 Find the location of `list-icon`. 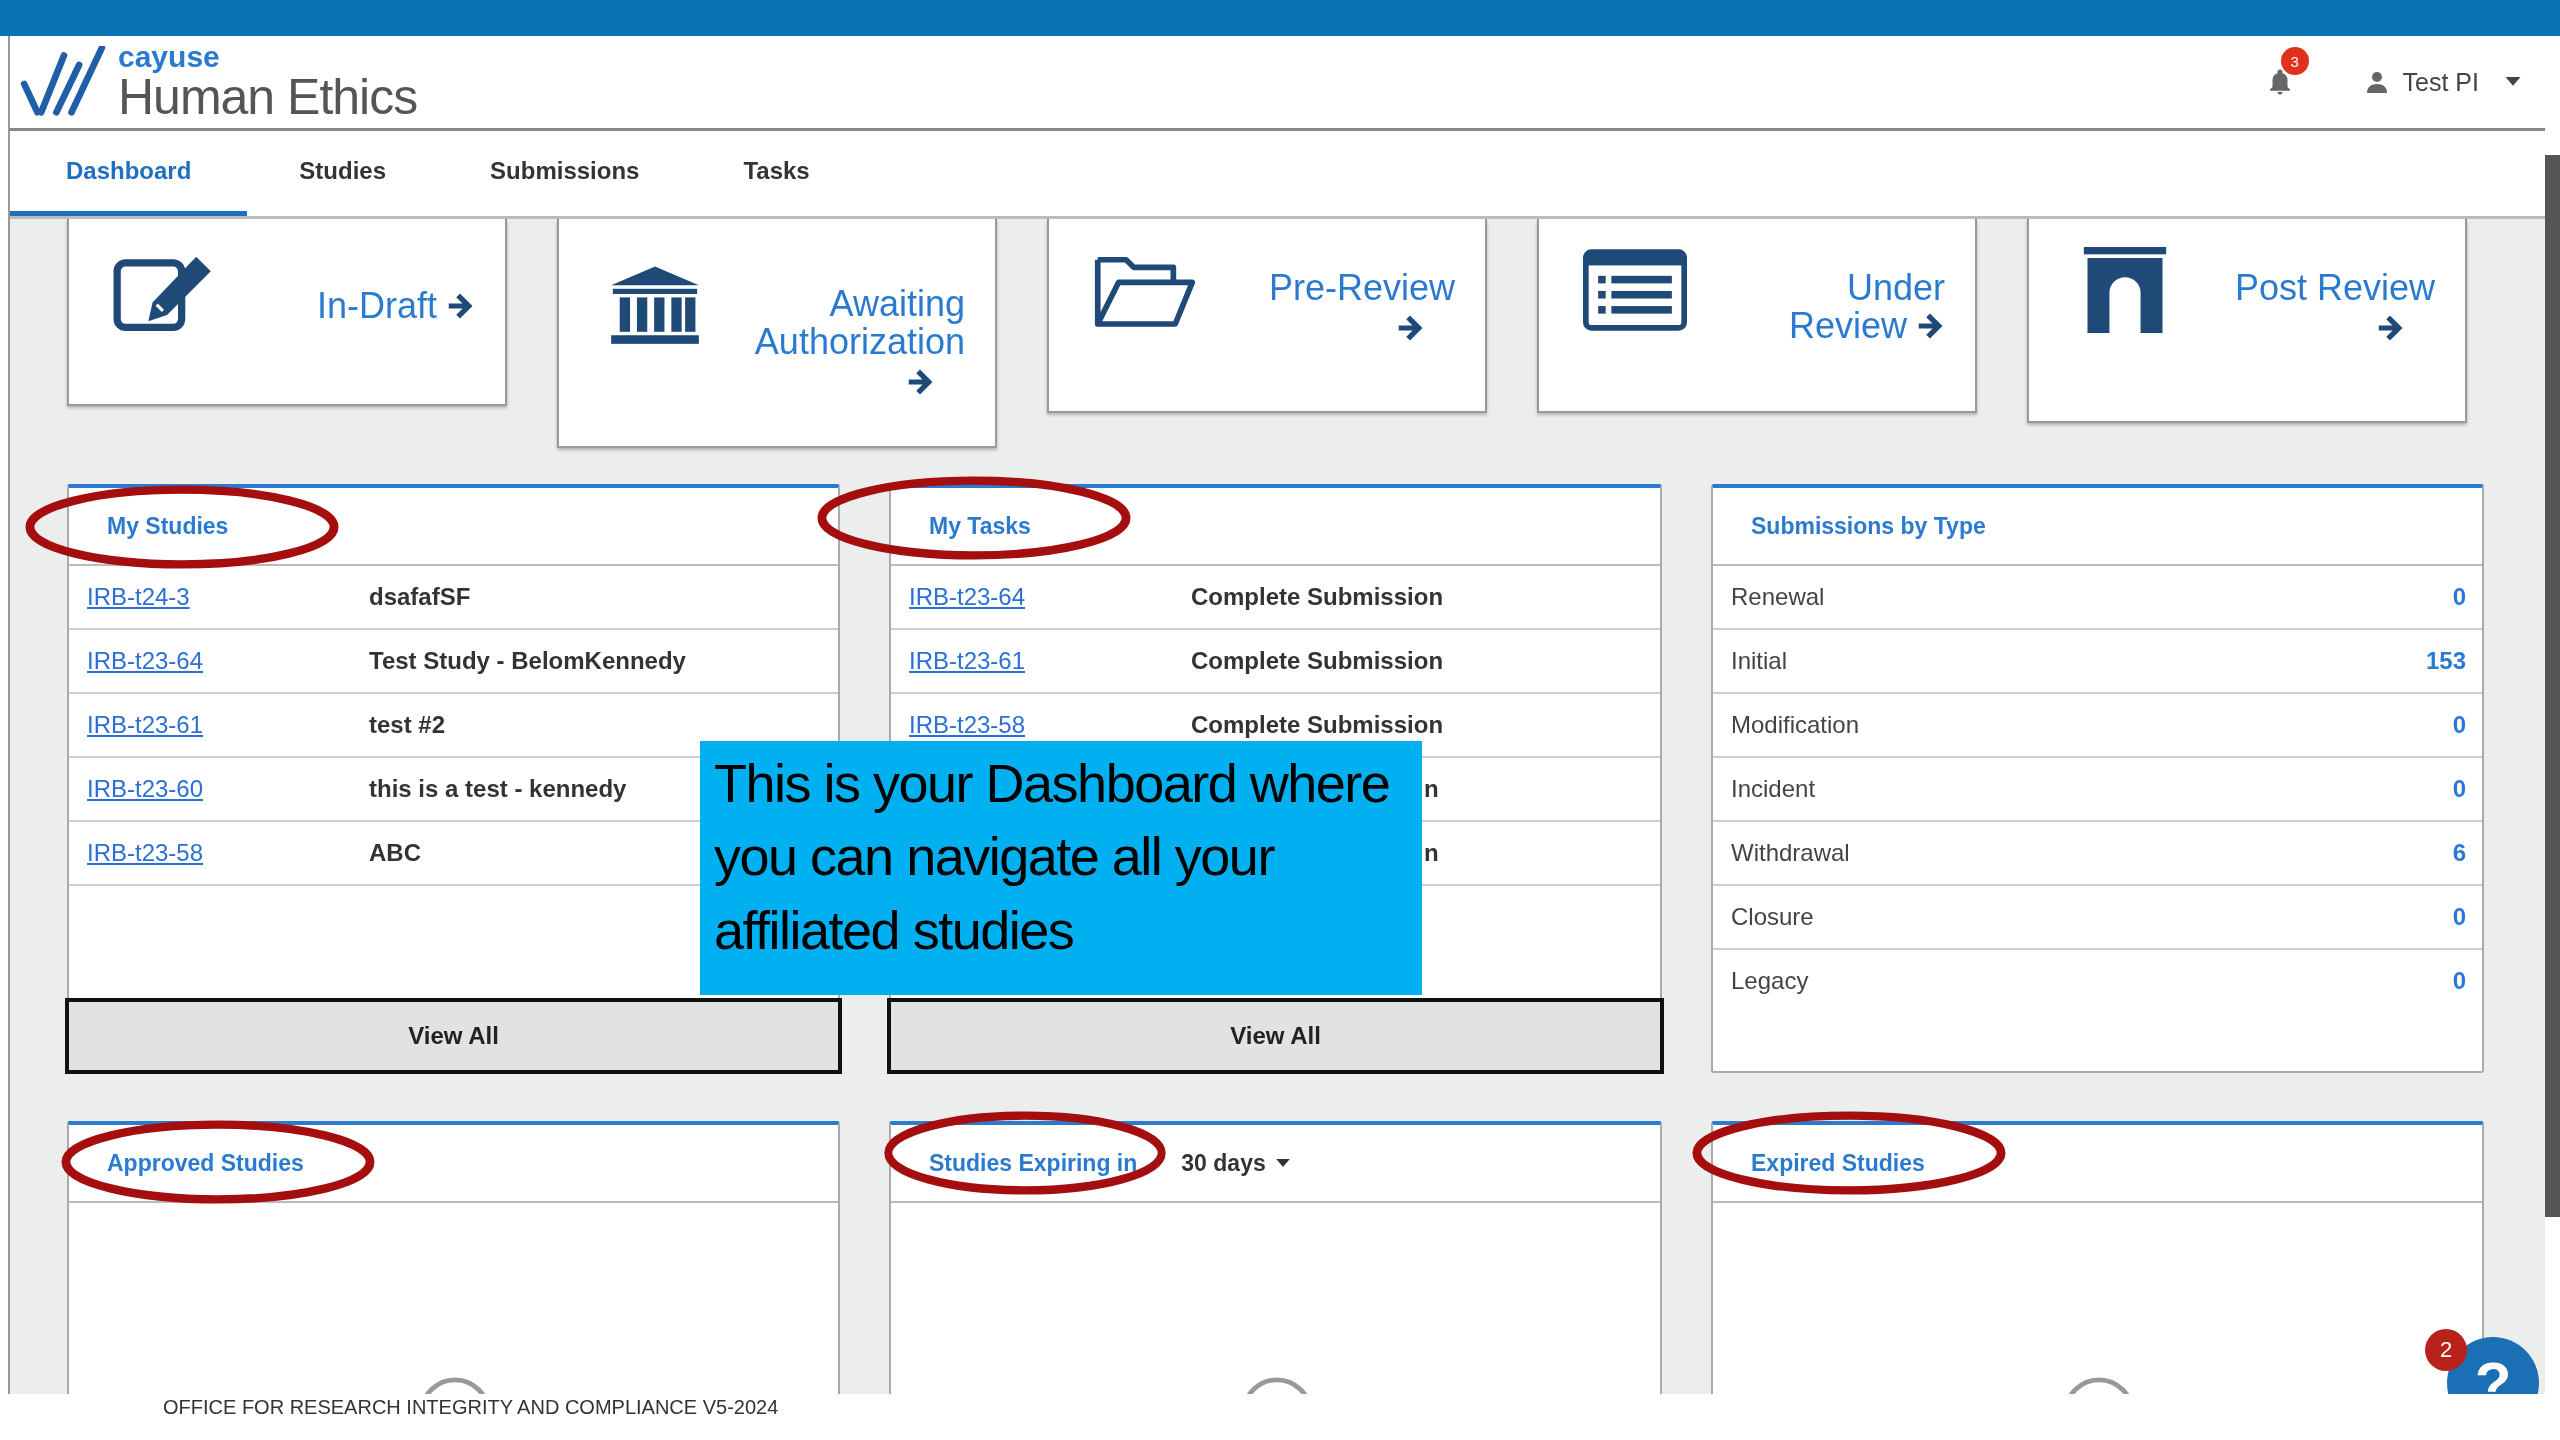

list-icon is located at coordinates (1635, 290).